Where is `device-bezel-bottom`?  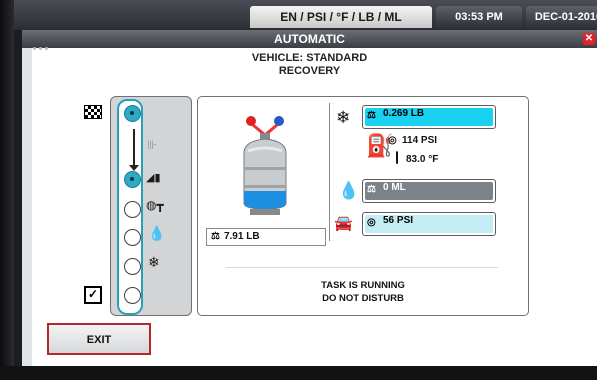 device-bezel-bottom is located at coordinates (298, 373).